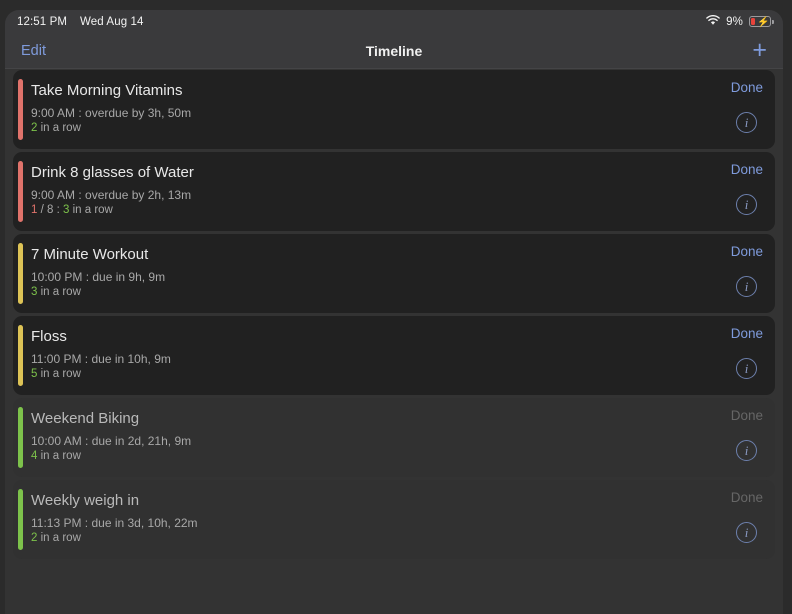  Describe the element at coordinates (355, 456) in the screenshot. I see `task-streak: 4 in a row` at that location.